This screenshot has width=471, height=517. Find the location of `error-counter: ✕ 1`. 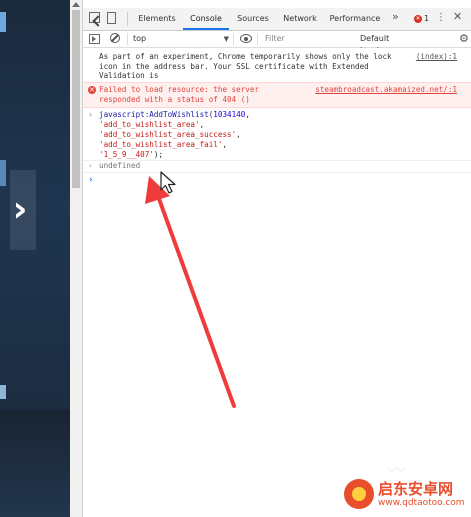

error-counter: ✕ 1 is located at coordinates (421, 19).